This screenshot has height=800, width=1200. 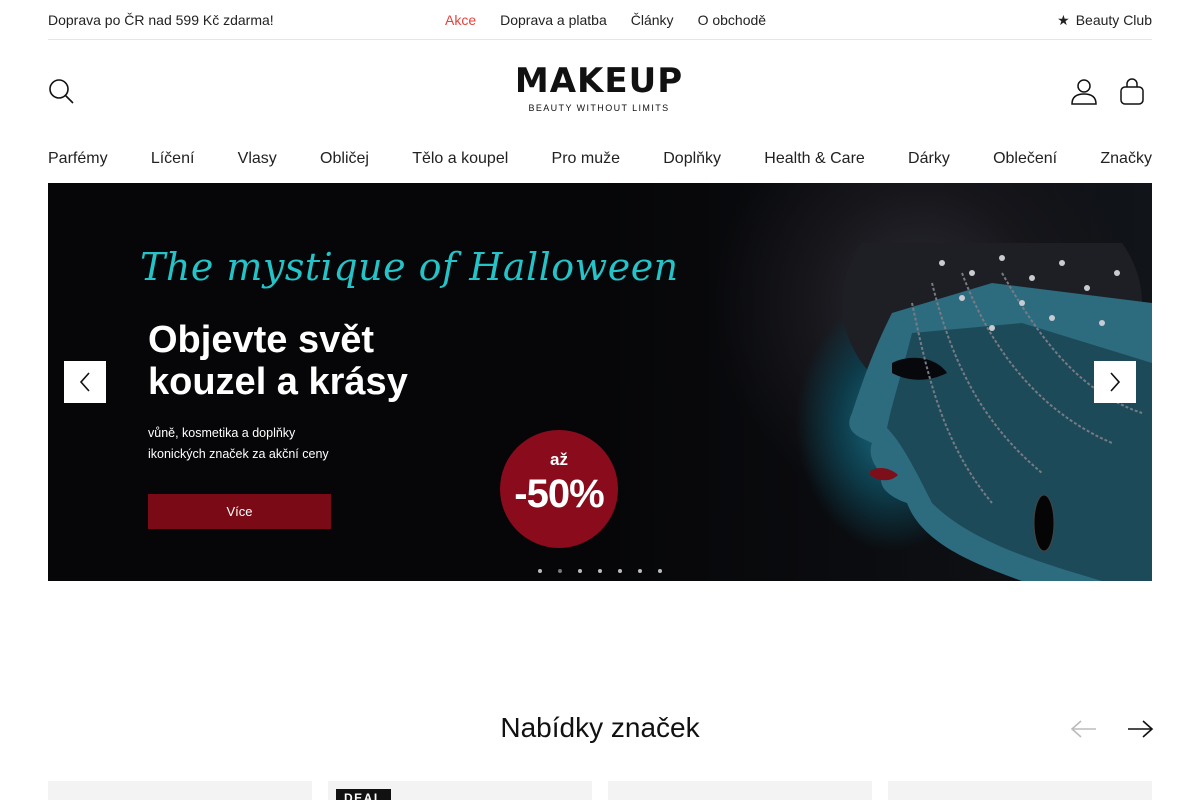 What do you see at coordinates (278, 382) in the screenshot?
I see `hero-headline-line-2: kouzel a krásy` at bounding box center [278, 382].